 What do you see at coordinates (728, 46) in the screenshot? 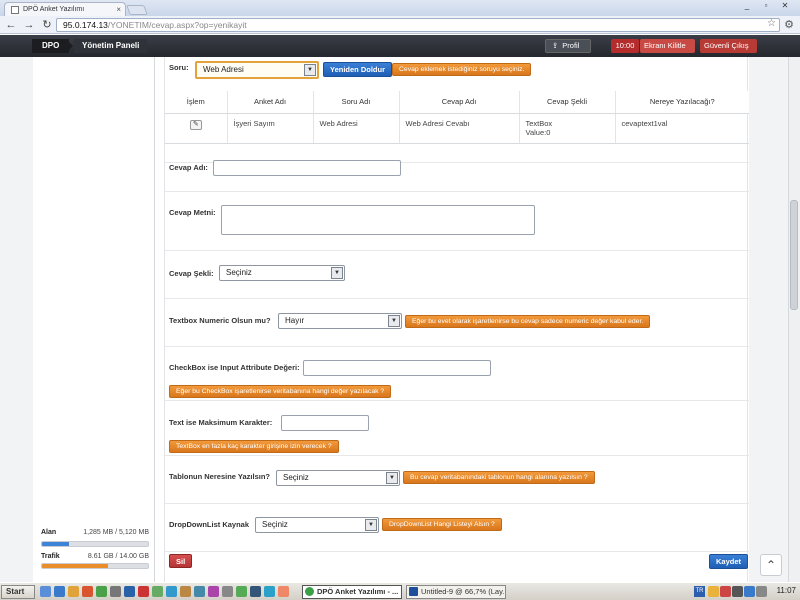
I see `logout-button: Güvenli Çıkış` at bounding box center [728, 46].